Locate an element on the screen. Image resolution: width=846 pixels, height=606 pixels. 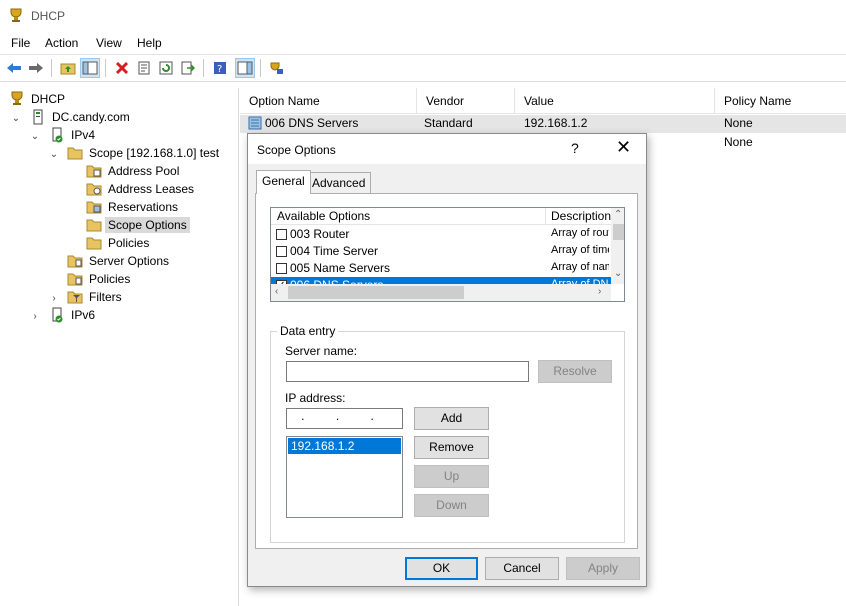
dhcp-app-icon is located at coordinates (16, 15).